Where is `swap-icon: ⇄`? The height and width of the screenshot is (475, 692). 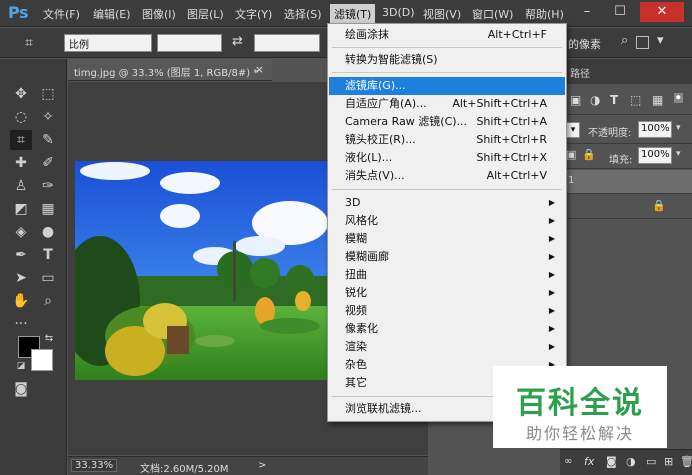 swap-icon: ⇄ is located at coordinates (237, 41).